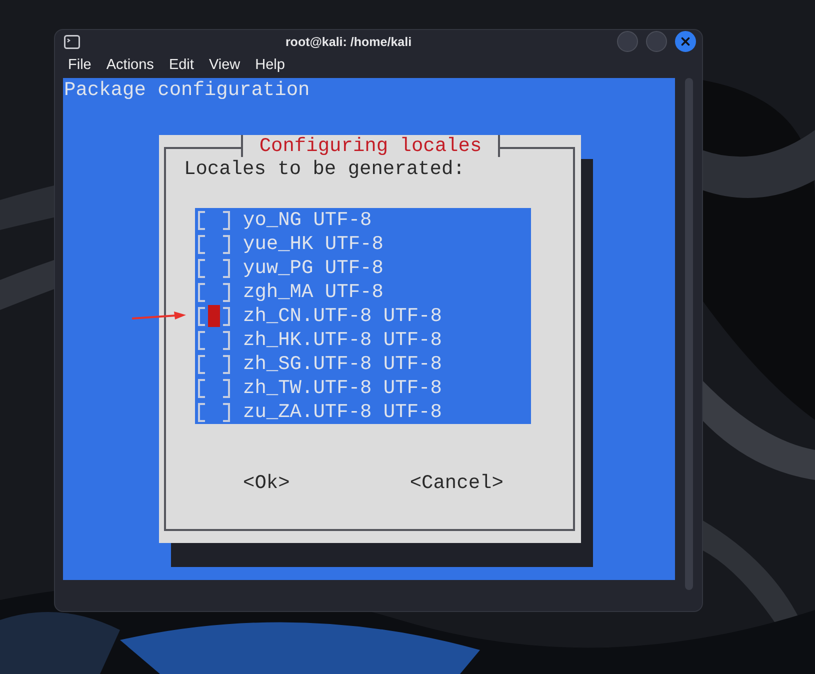 The height and width of the screenshot is (674, 815). Describe the element at coordinates (224, 64) in the screenshot. I see `menu-item: View` at that location.